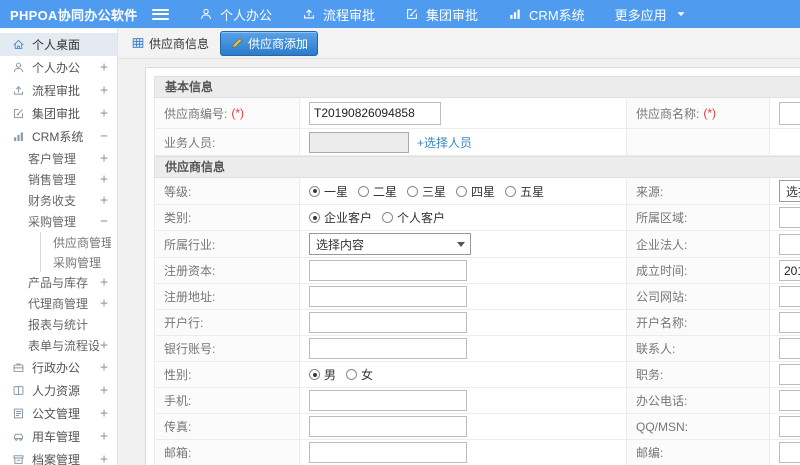  What do you see at coordinates (58, 390) in the screenshot?
I see `sidebar-item-人力资源: 人力资源 +` at bounding box center [58, 390].